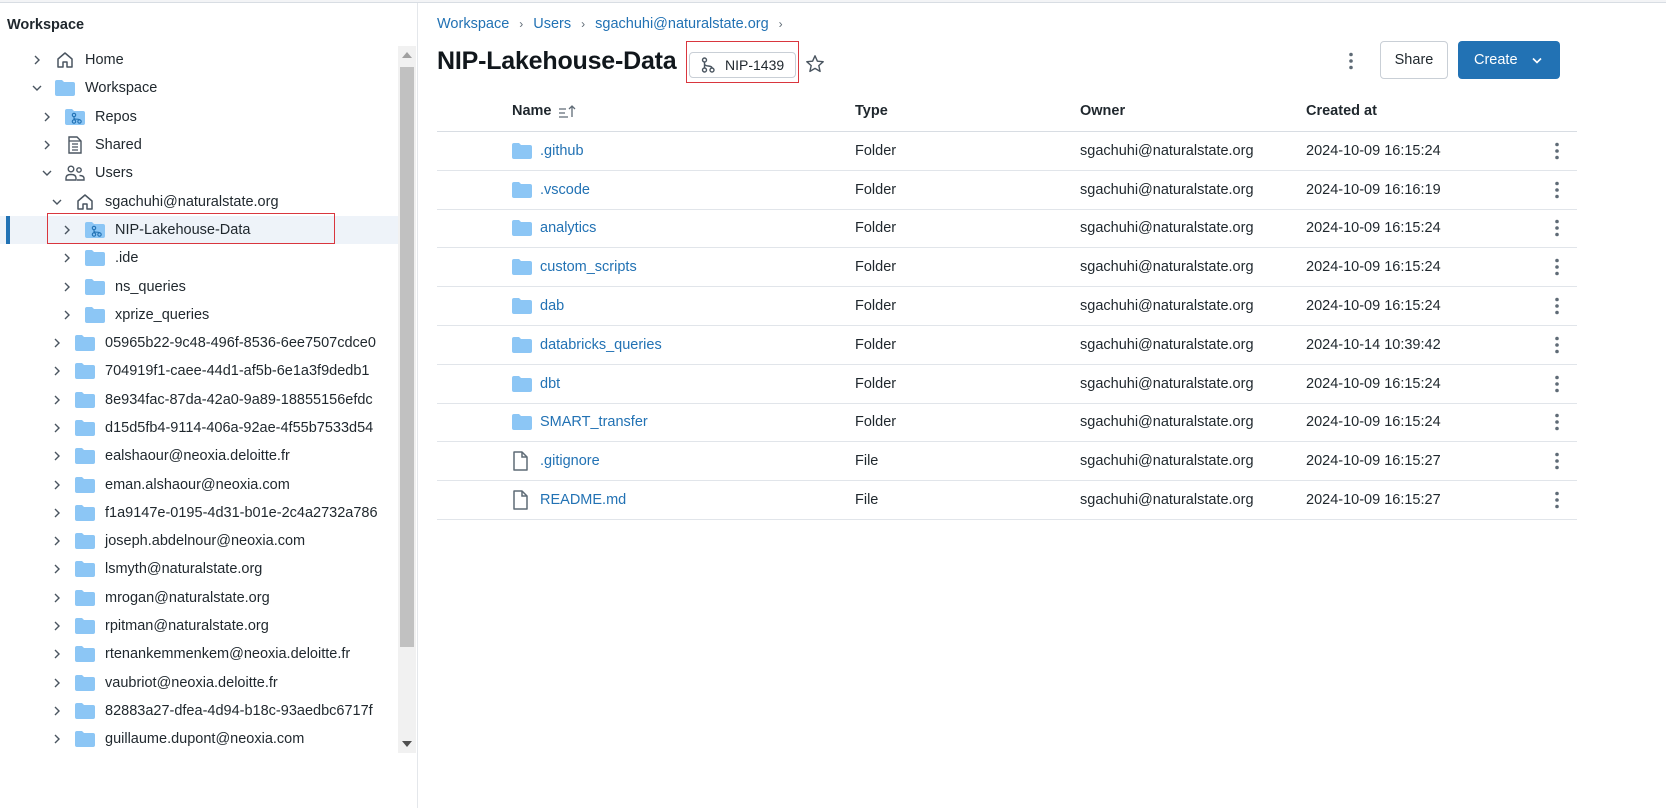 The width and height of the screenshot is (1666, 808). Describe the element at coordinates (199, 60) in the screenshot. I see `tree-item: Home` at that location.